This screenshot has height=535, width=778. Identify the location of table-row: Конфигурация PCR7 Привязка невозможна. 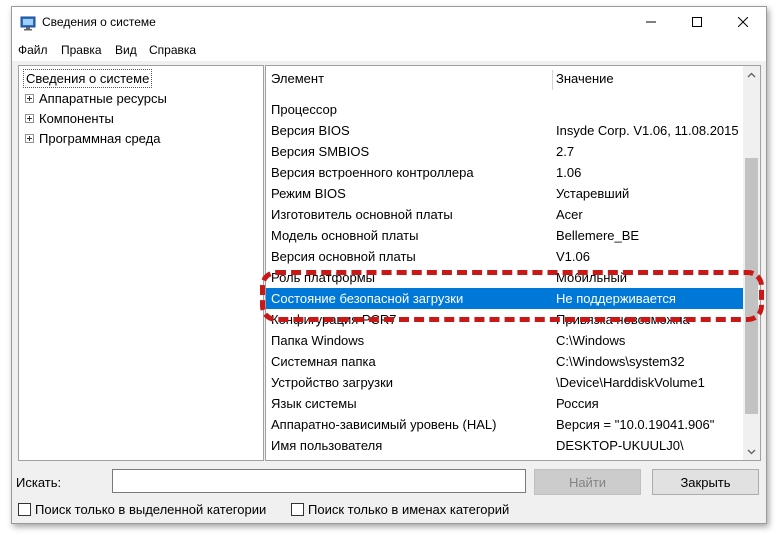
(504, 319).